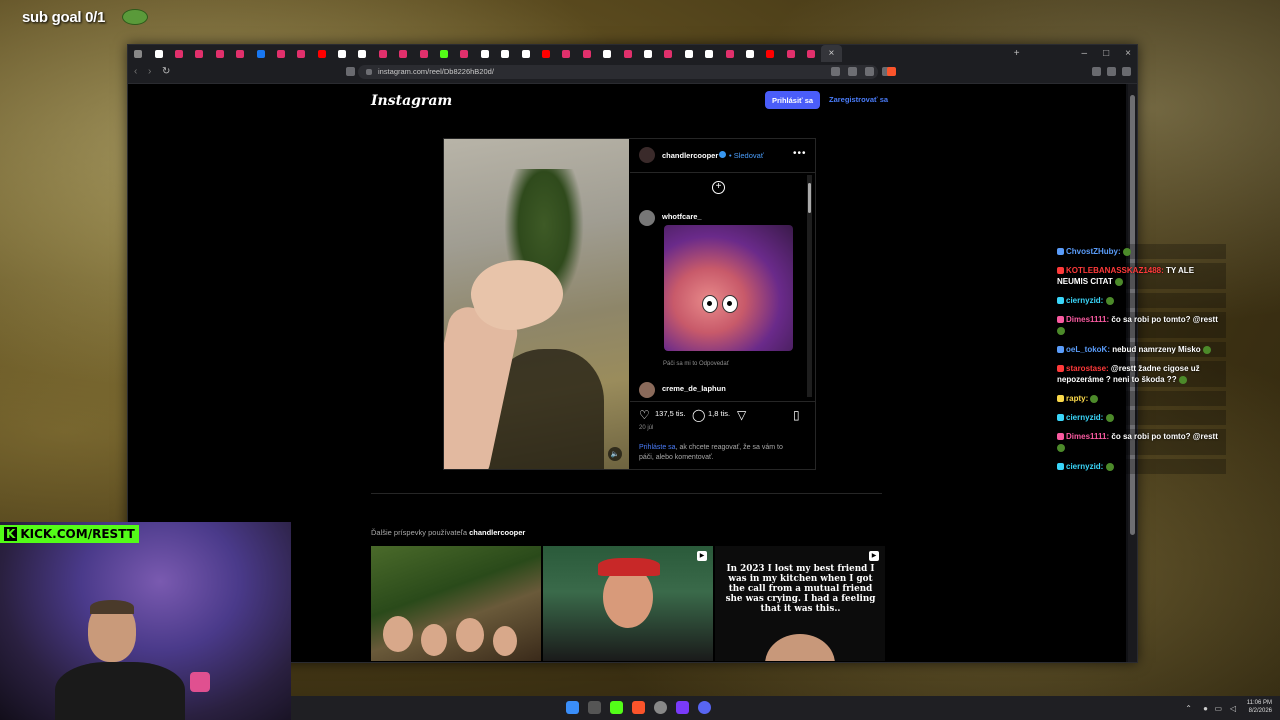  I want to click on commenter-avatar, so click(647, 218).